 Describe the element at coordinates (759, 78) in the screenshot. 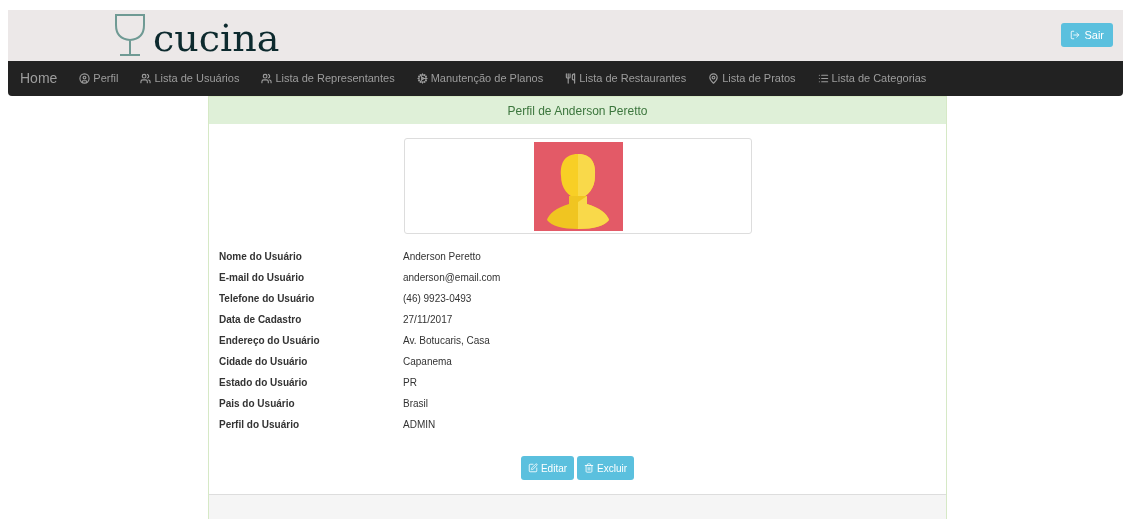

I see `nav-link-label: Lista de Pratos` at that location.